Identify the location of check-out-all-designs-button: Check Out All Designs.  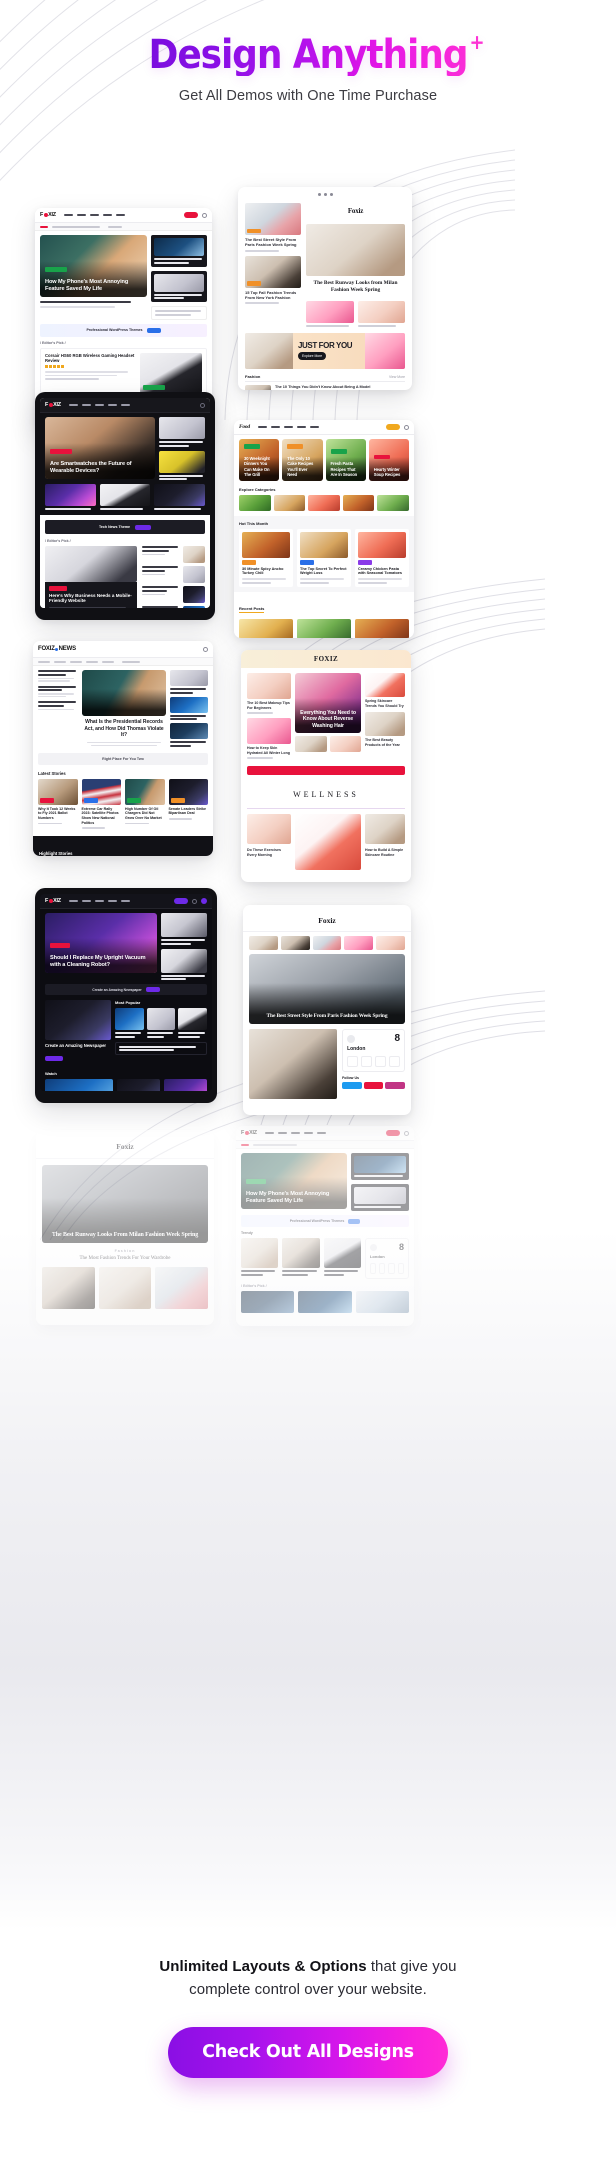
(308, 2052).